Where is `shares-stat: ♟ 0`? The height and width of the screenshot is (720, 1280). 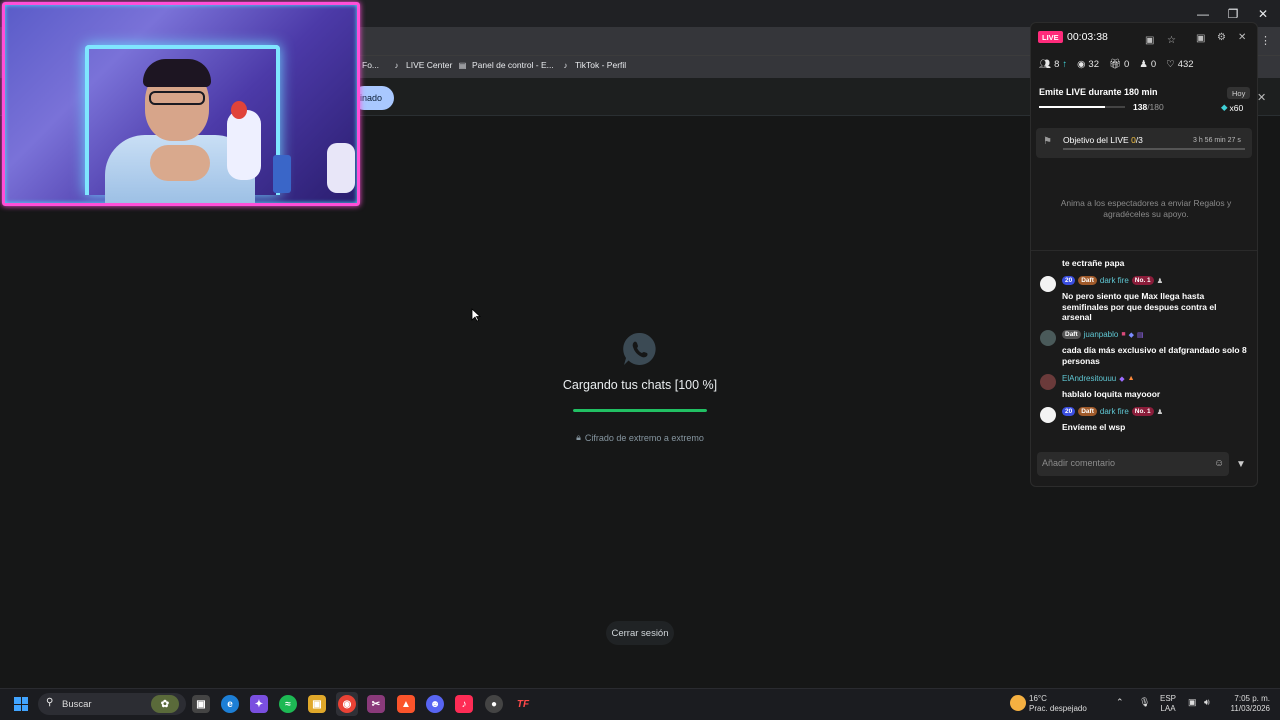
shares-stat: ♟ 0 is located at coordinates (1147, 64).